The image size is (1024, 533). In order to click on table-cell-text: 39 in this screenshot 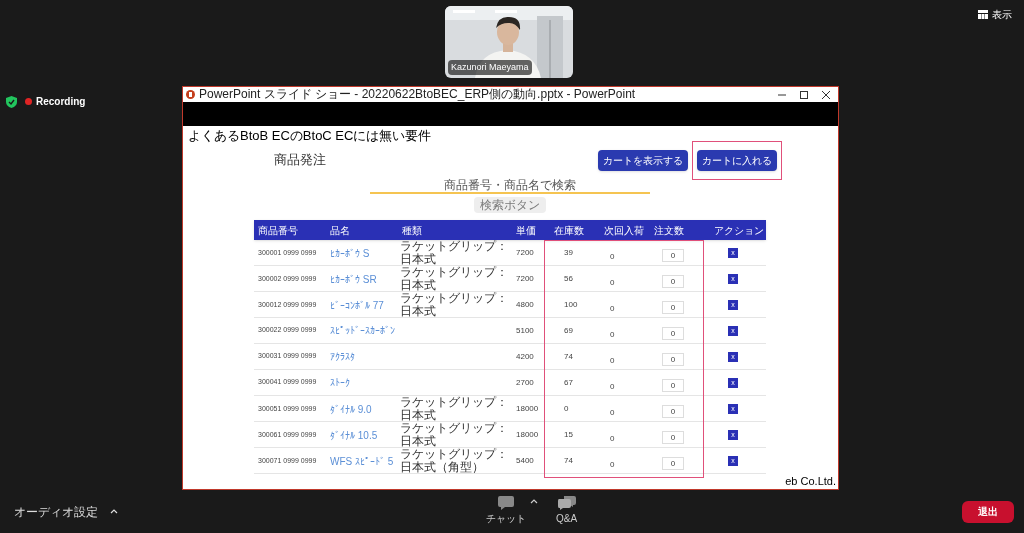, I will do `click(568, 253)`.